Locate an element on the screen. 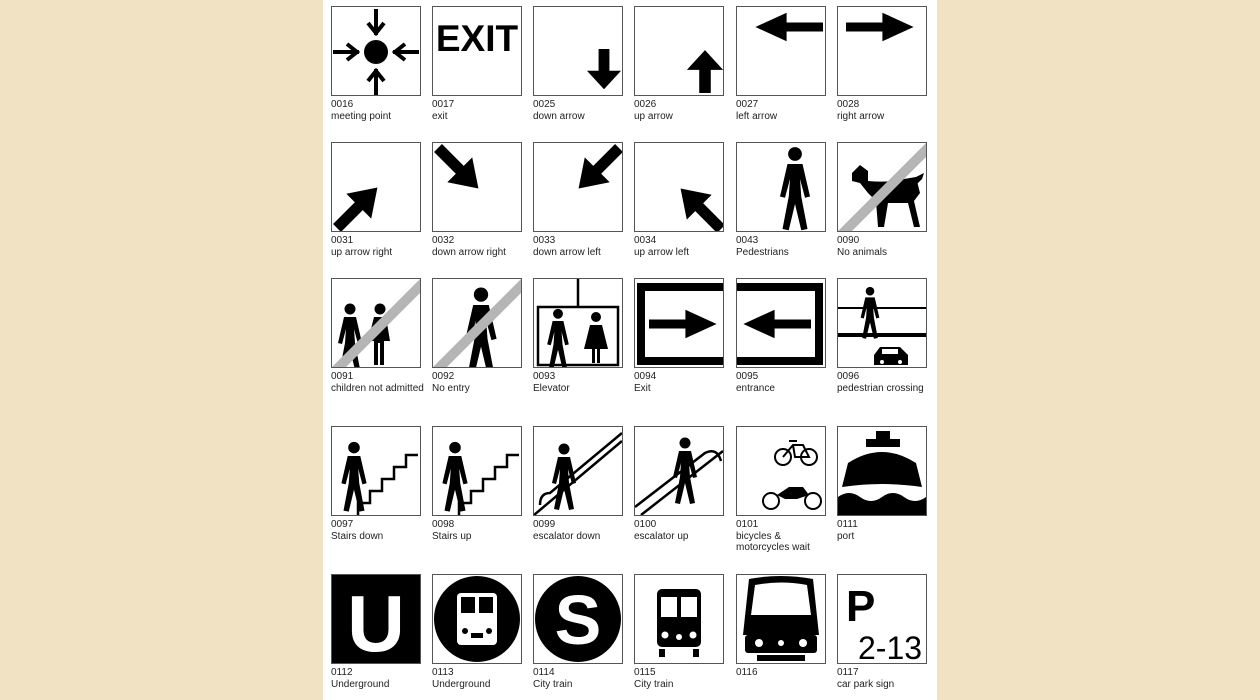  city-train-s-icon: S is located at coordinates (578, 619).